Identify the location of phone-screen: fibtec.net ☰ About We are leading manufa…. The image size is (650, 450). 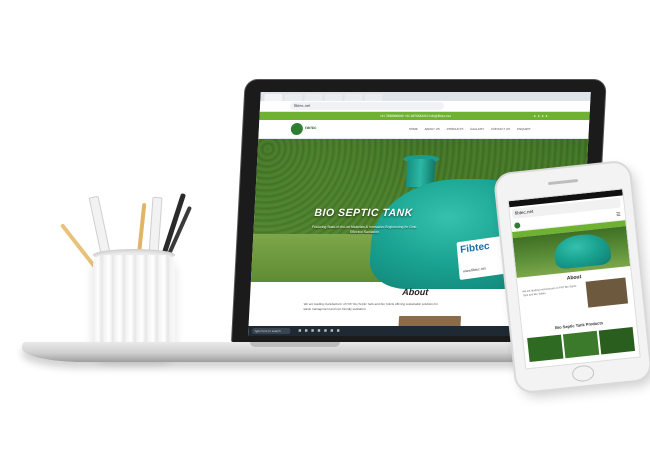
(574, 279).